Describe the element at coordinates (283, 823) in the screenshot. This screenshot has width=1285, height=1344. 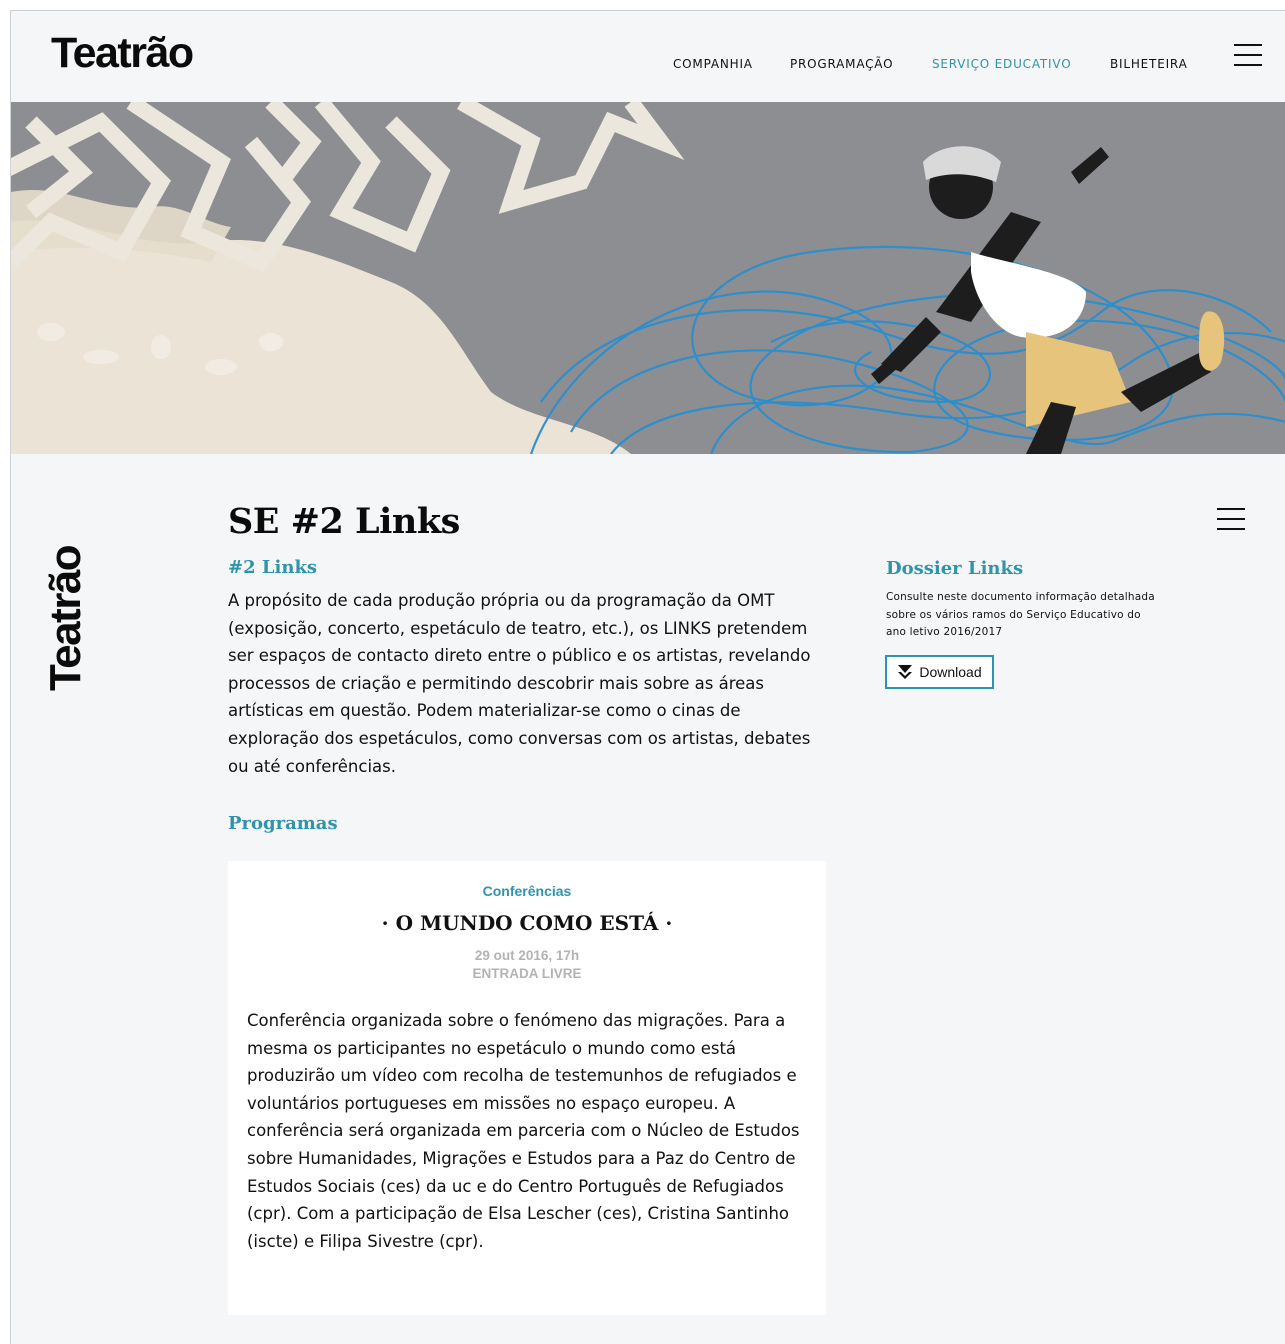
I see `programs-heading: Programas` at that location.